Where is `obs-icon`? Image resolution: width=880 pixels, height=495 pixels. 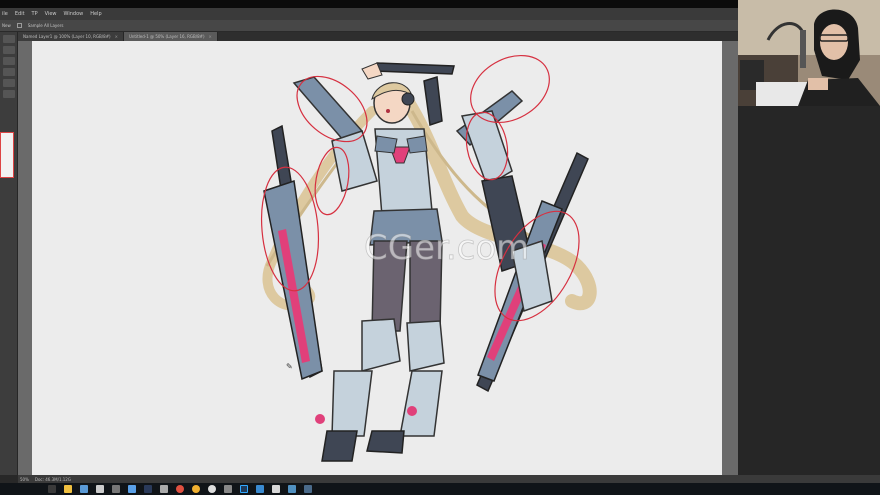
obs-icon is located at coordinates (212, 489).